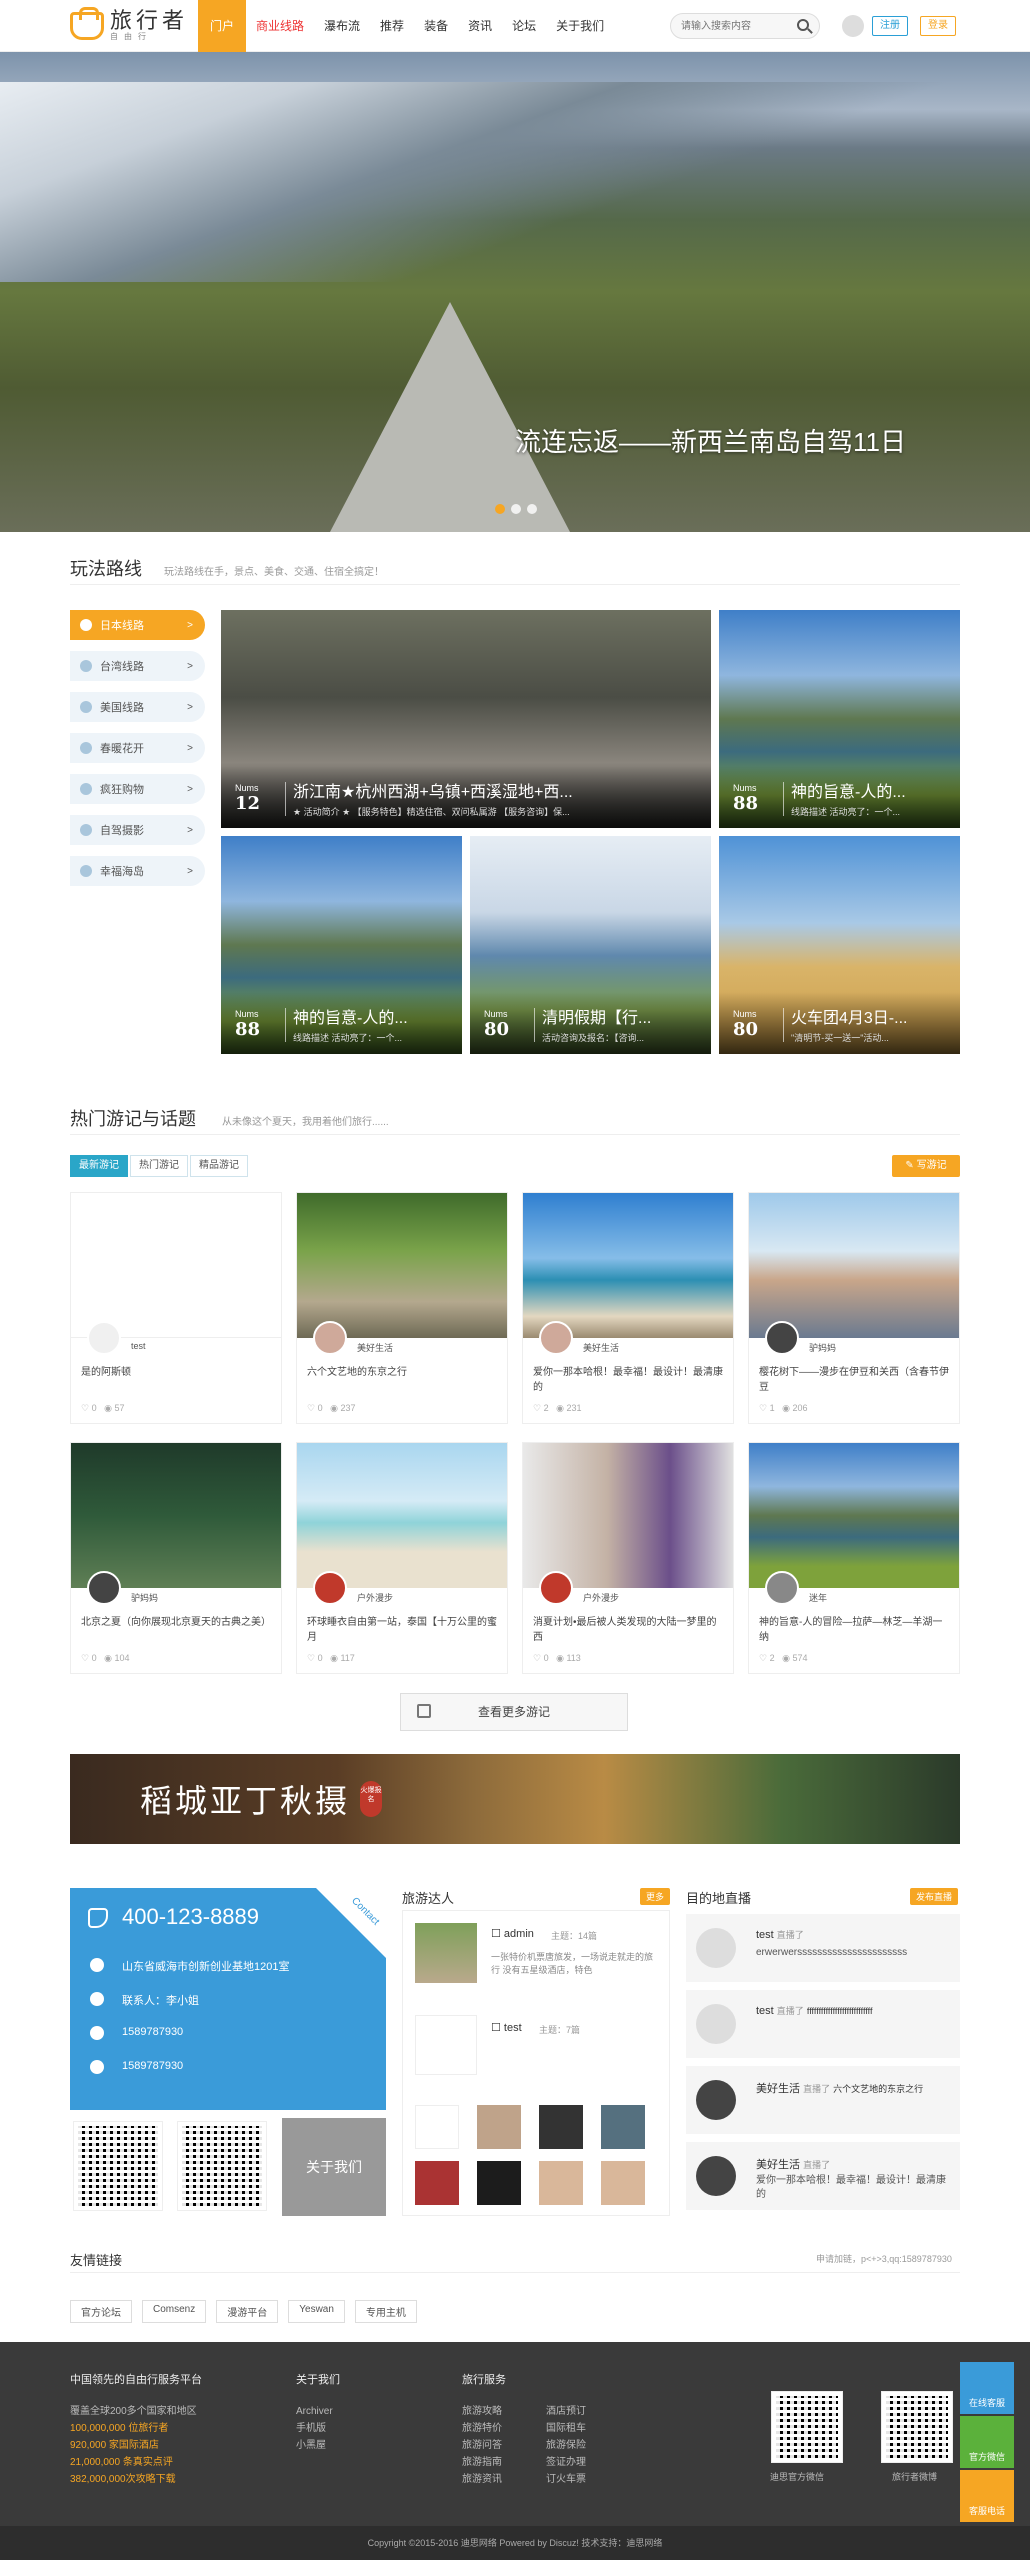  What do you see at coordinates (402, 1308) in the screenshot?
I see `travel-card: 美好生活 六个文艺地的东京之行 ♡ 0 ◉ 237` at bounding box center [402, 1308].